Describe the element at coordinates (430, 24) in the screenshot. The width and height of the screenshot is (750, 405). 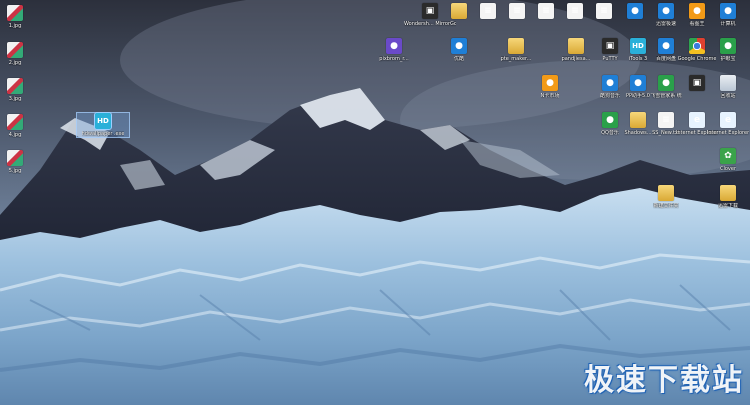
I see `desktop-icon-label: Wondersh... MirrorGo` at that location.